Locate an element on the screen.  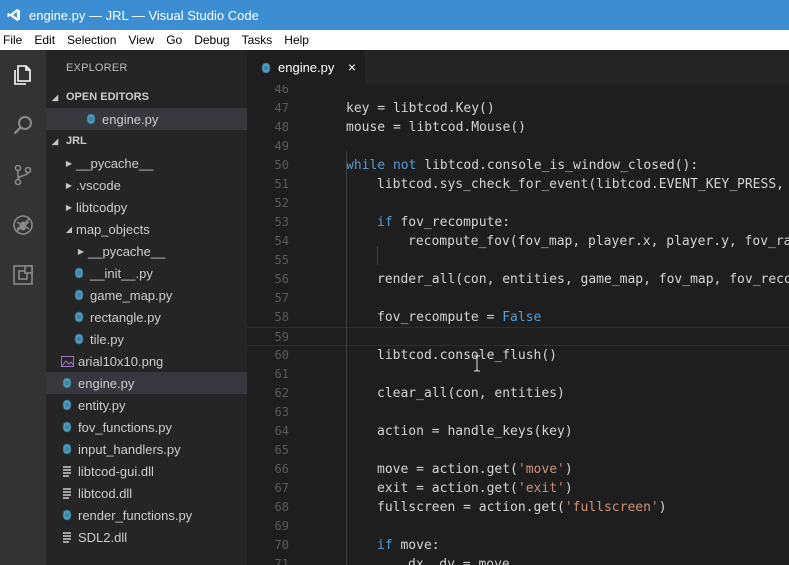
tree-item-label: game_map.py is located at coordinates (131, 295).